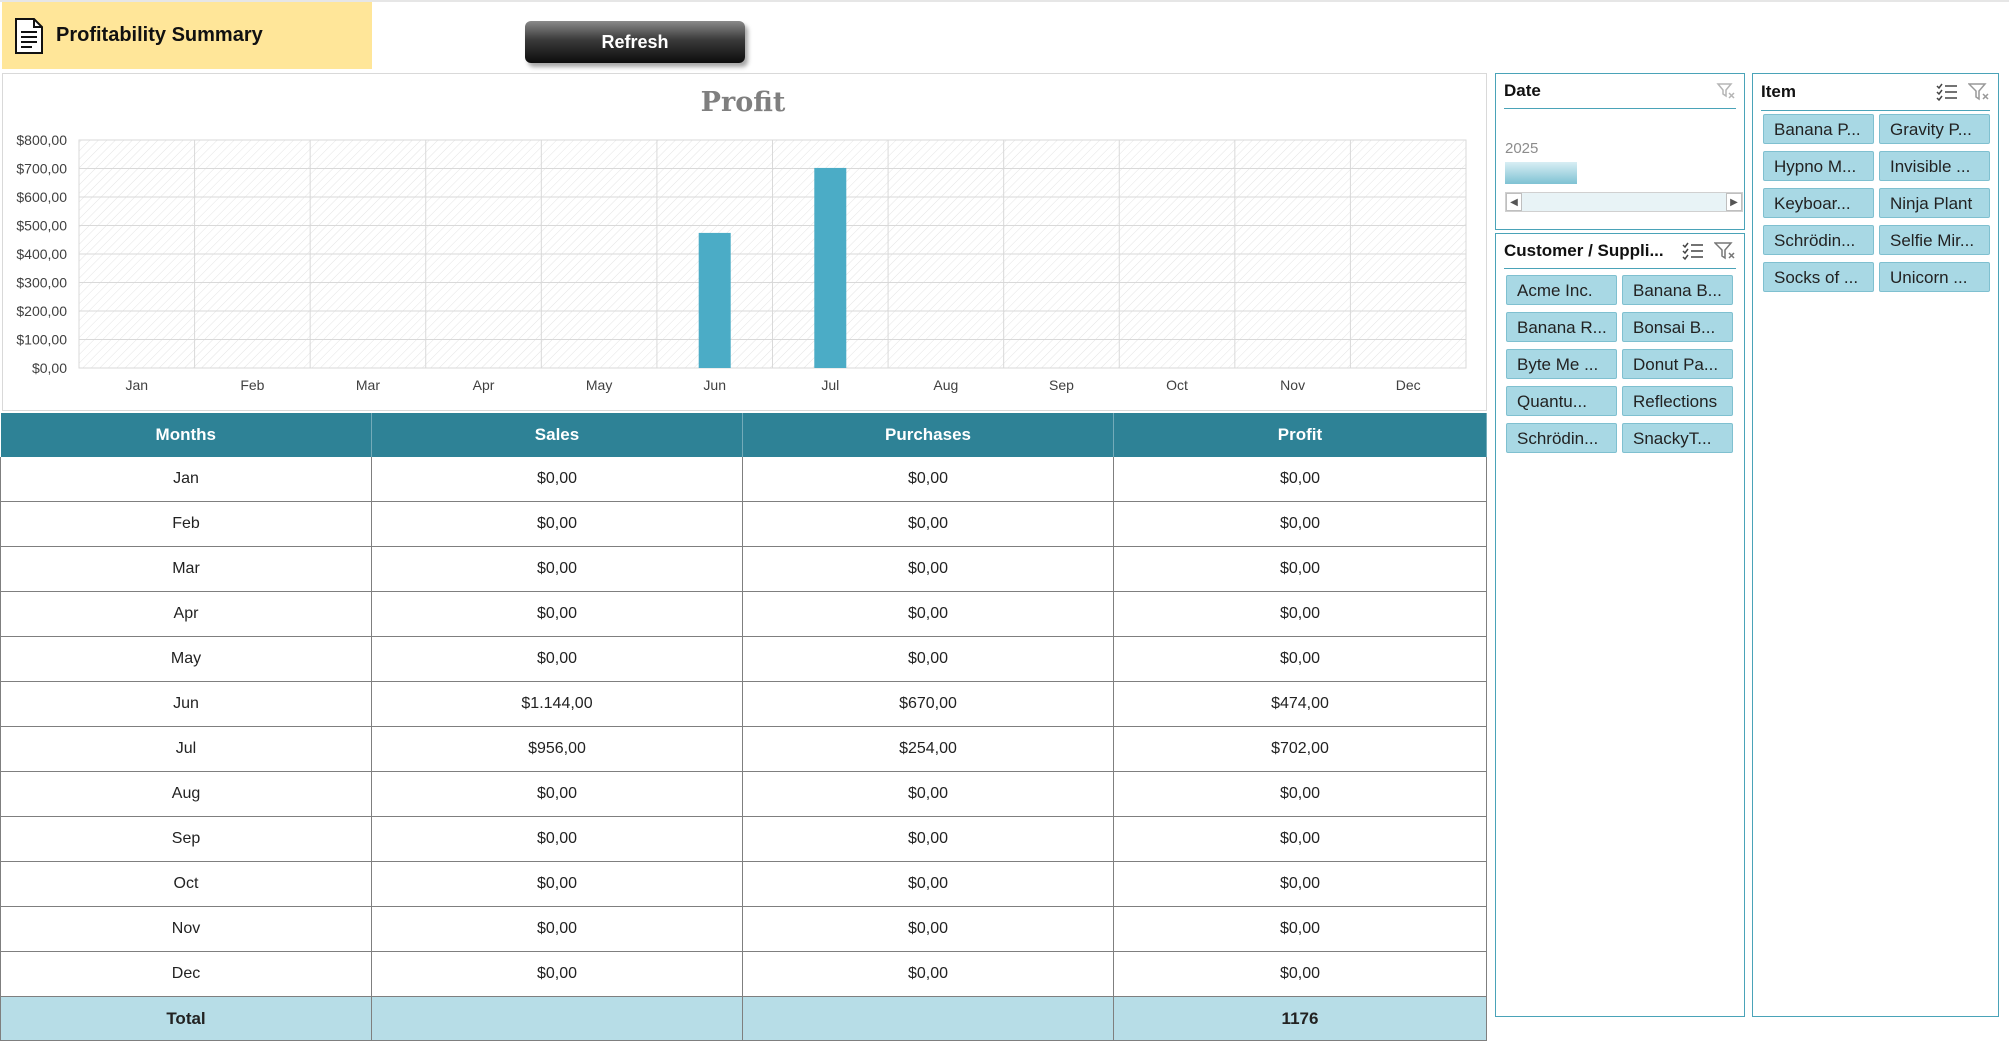 The height and width of the screenshot is (1041, 2009). Describe the element at coordinates (1934, 203) in the screenshot. I see `item-slicer-item: Ninja Plant` at that location.